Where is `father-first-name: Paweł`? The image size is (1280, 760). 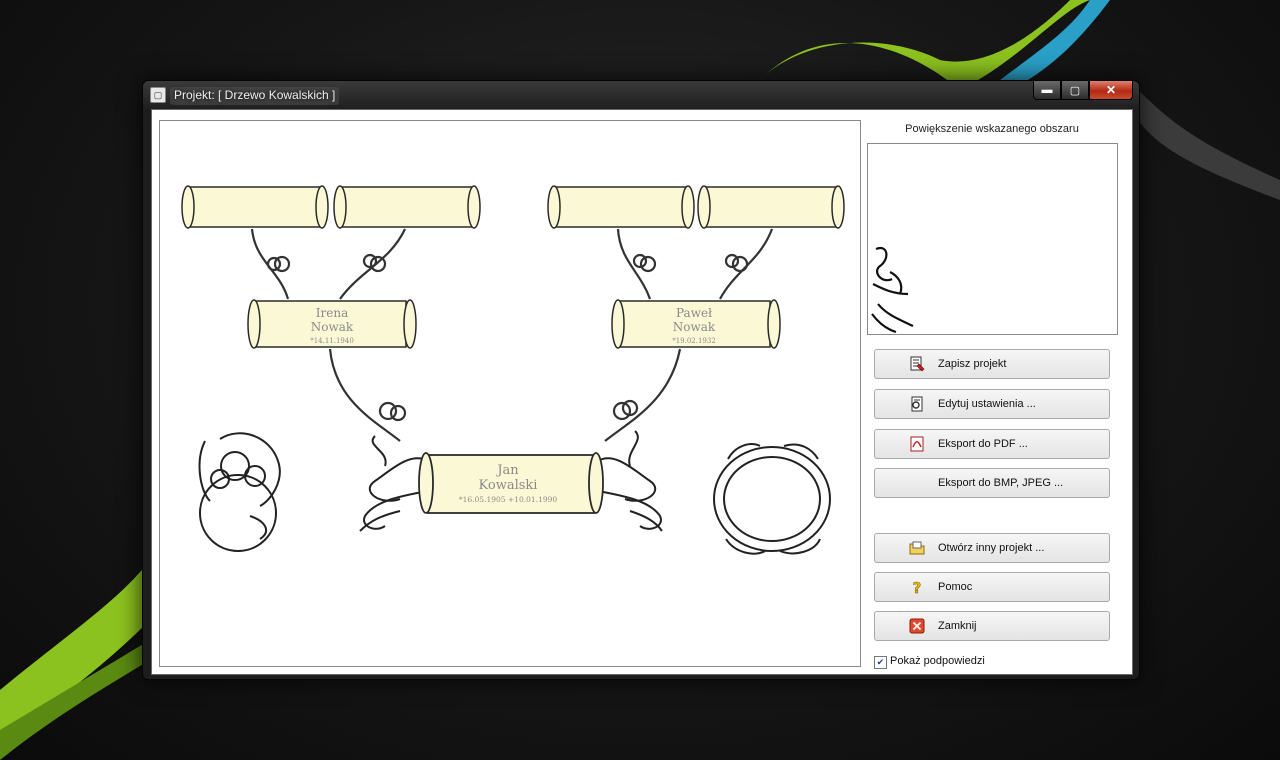
father-first-name: Paweł is located at coordinates (694, 313).